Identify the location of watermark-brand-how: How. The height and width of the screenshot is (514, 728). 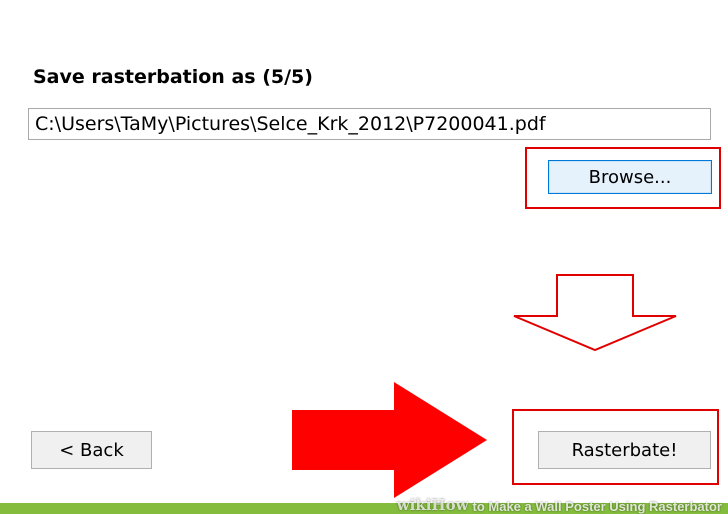
(450, 505).